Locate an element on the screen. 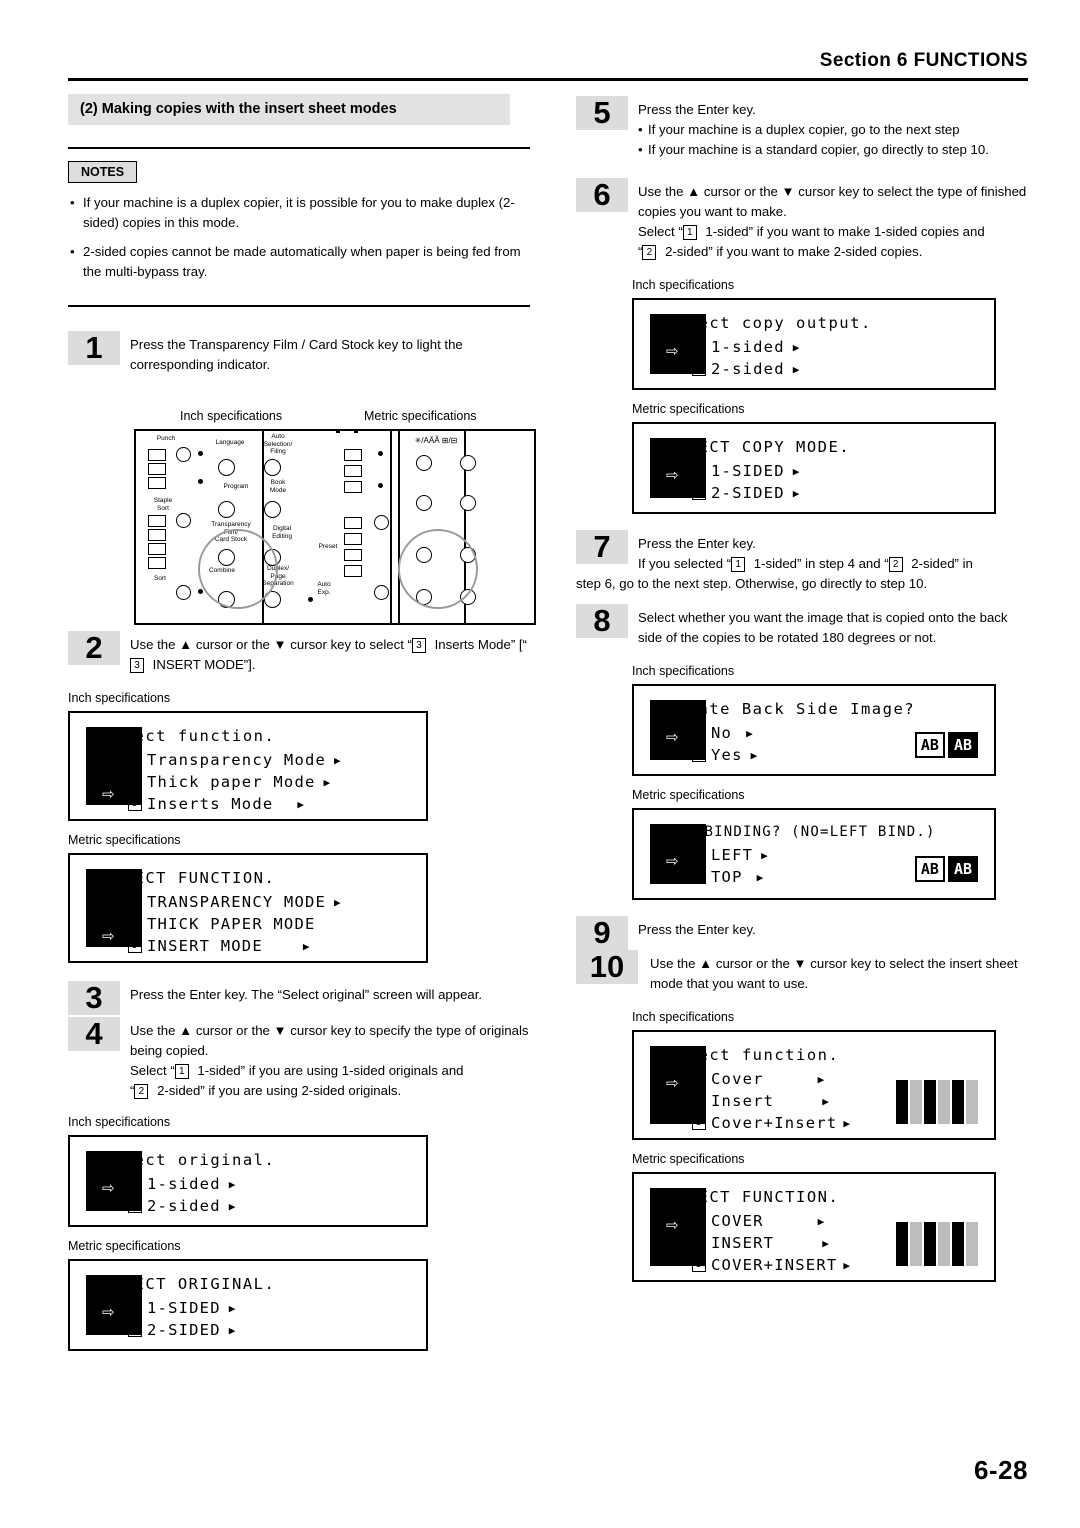 The width and height of the screenshot is (1080, 1528). lcd-row-selected: 3 Inserts Mode ▶ is located at coordinates (256, 804).